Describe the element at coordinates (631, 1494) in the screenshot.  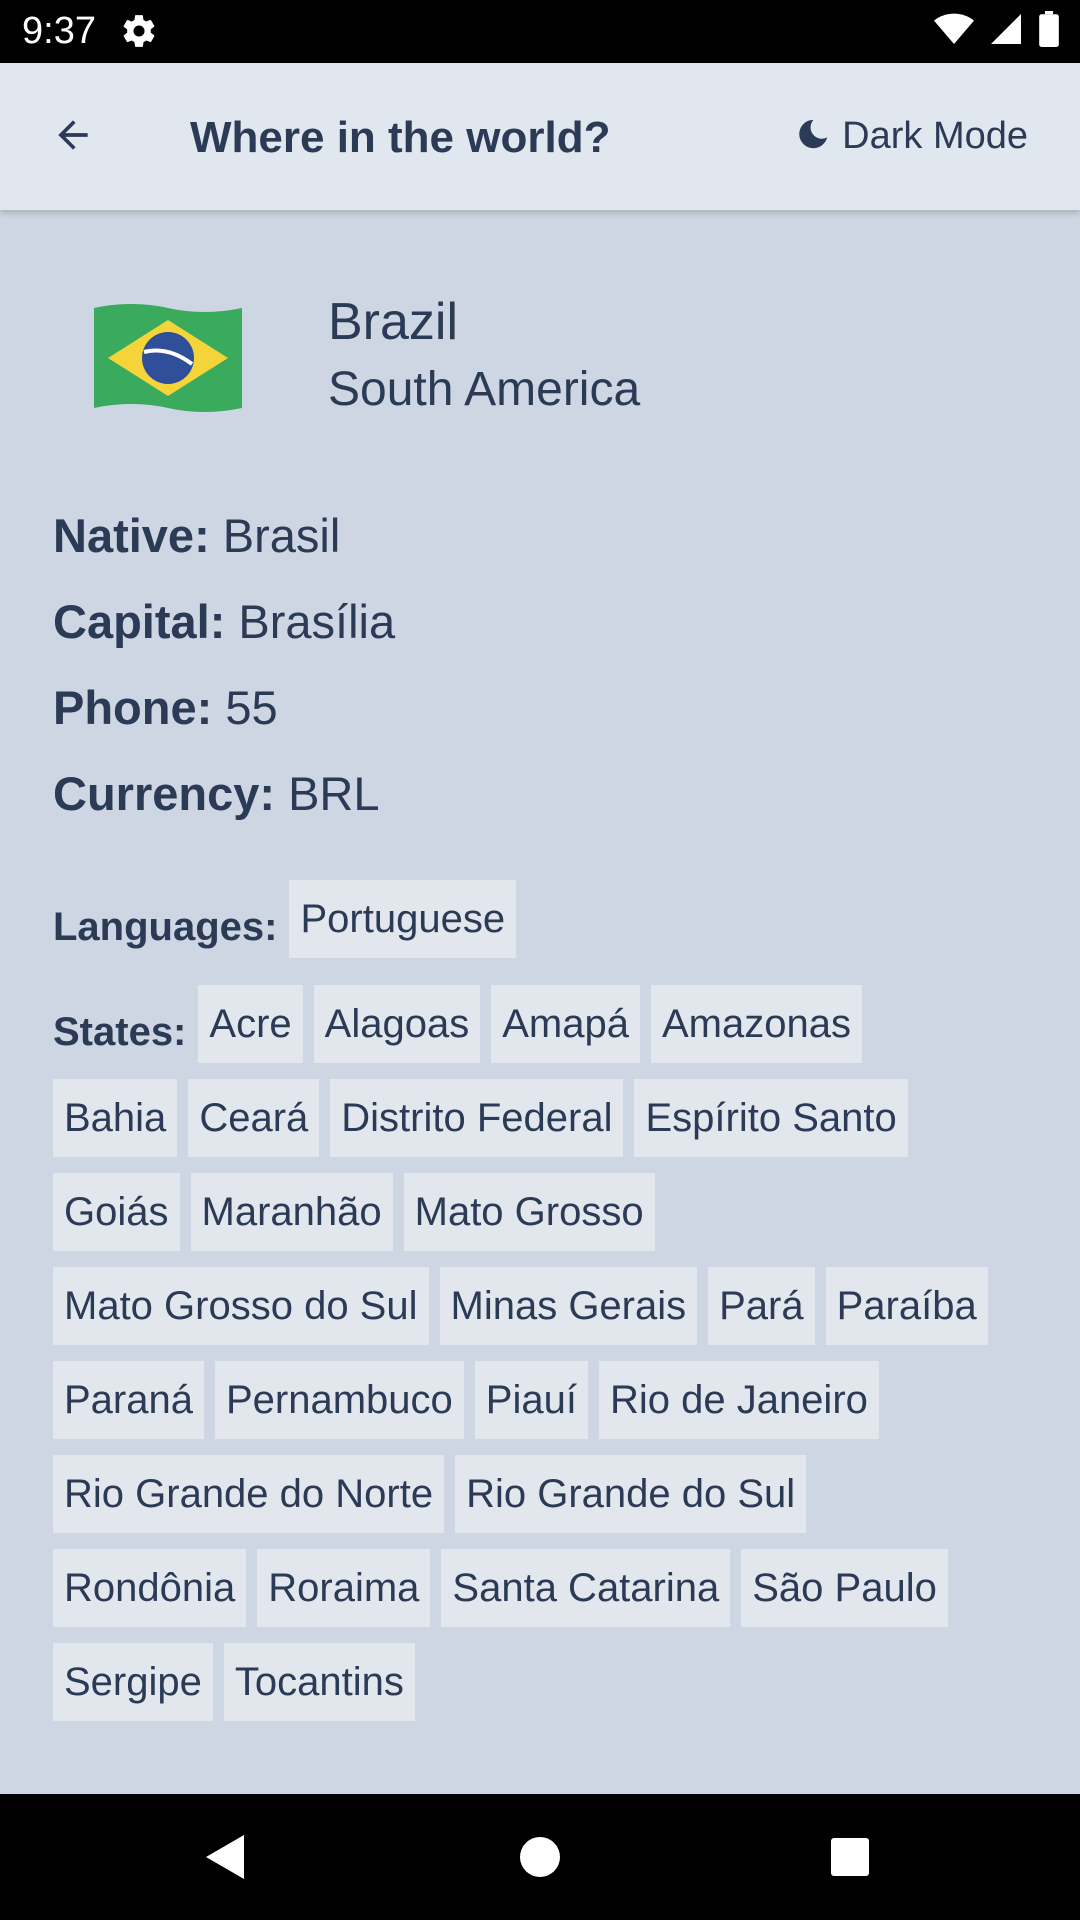
I see `state-tag: Rio Grande do Sul` at that location.